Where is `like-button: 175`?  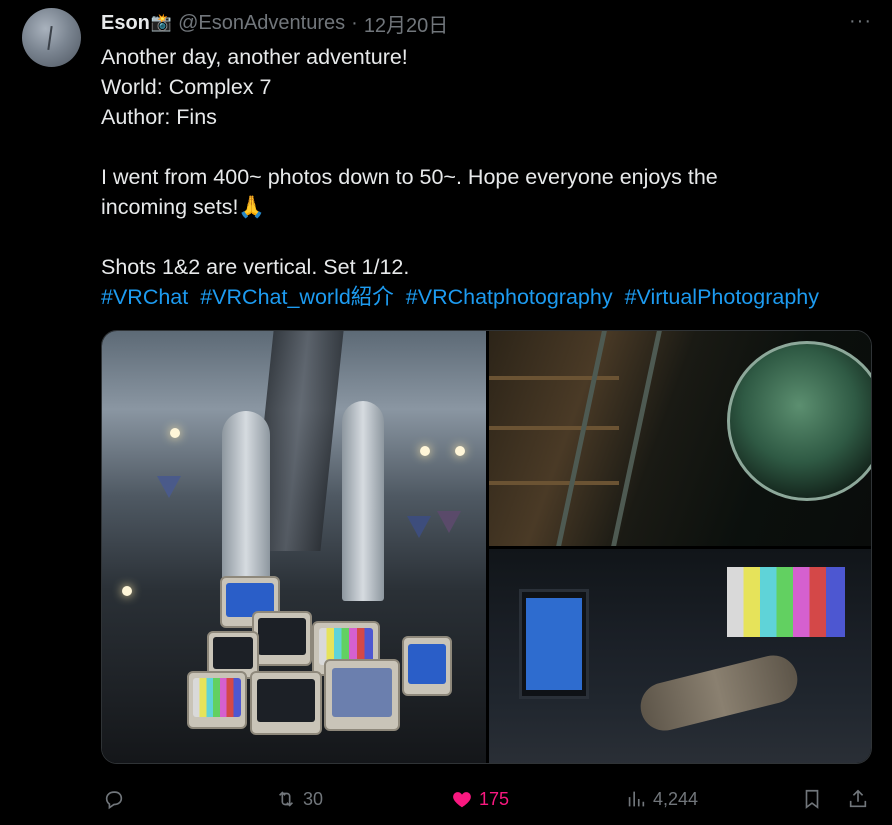
like-button: 175 is located at coordinates (480, 799).